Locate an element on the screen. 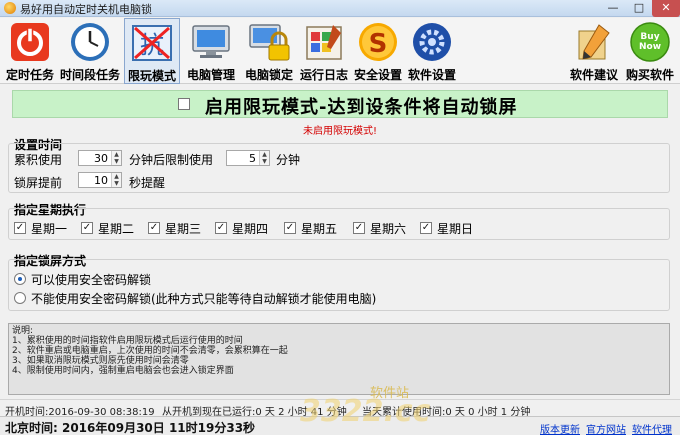 The width and height of the screenshot is (680, 435). monitor-icon is located at coordinates (211, 41).